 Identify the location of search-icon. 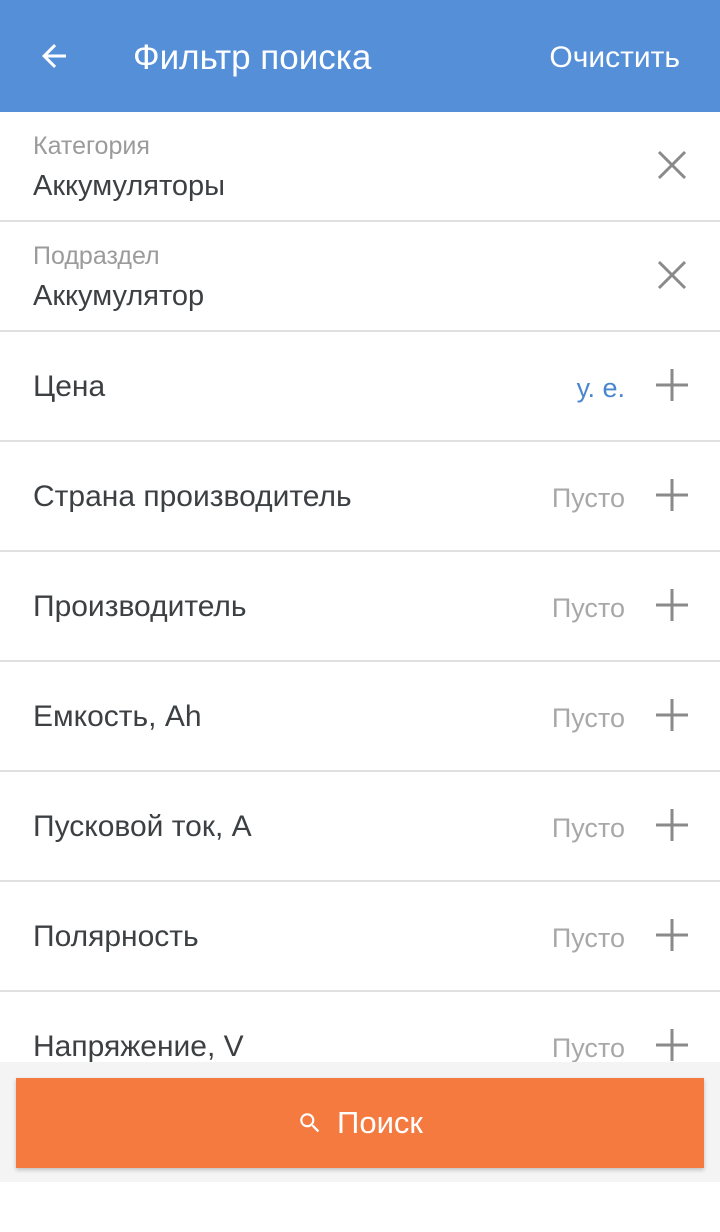
(310, 1123).